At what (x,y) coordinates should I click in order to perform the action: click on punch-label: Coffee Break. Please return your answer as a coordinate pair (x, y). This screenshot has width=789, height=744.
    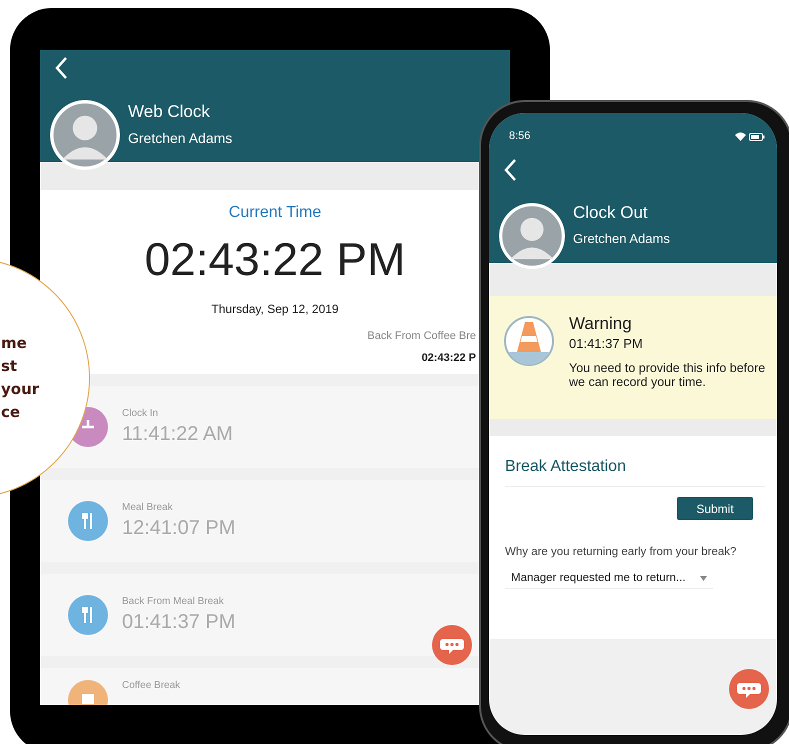
    Looking at the image, I should click on (151, 685).